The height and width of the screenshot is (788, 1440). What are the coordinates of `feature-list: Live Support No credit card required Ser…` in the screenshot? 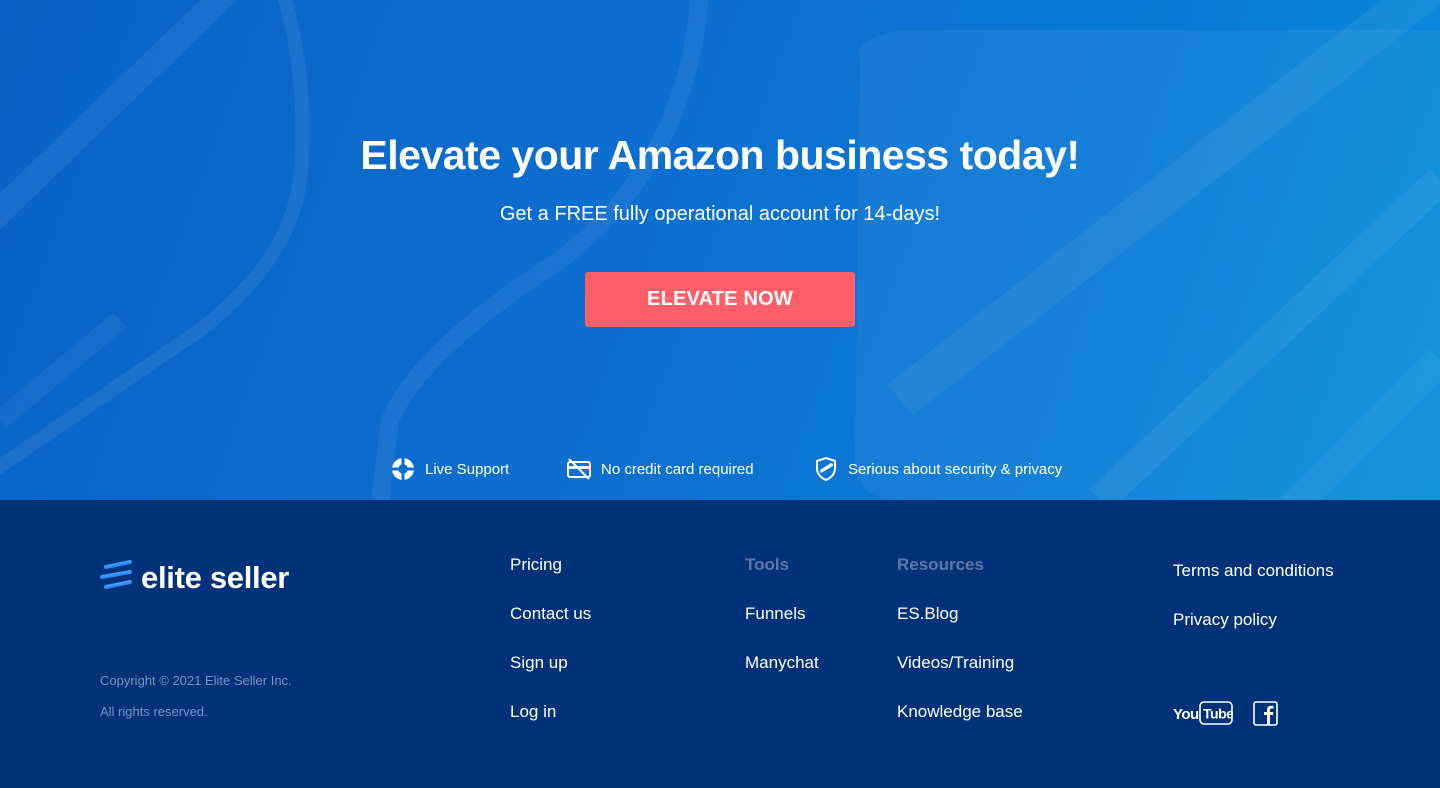 It's located at (720, 469).